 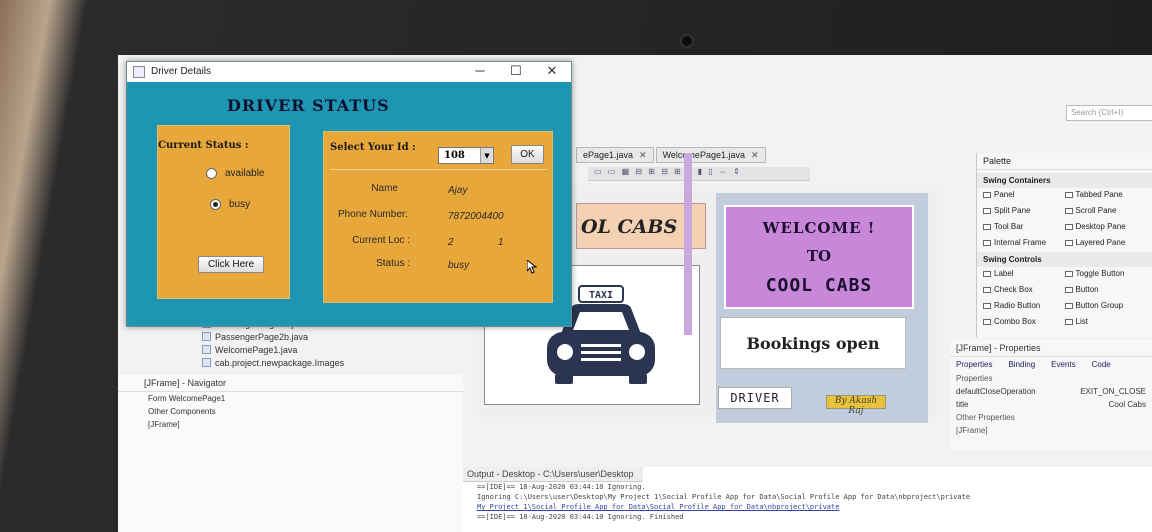 I want to click on palette-title: Palette, so click(x=1064, y=161).